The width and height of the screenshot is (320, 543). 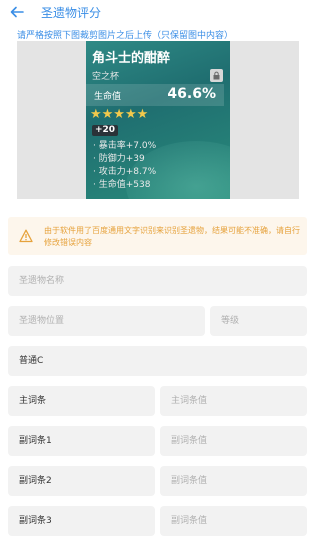 What do you see at coordinates (35, 481) in the screenshot?
I see `substat-2-label: 副词条2` at bounding box center [35, 481].